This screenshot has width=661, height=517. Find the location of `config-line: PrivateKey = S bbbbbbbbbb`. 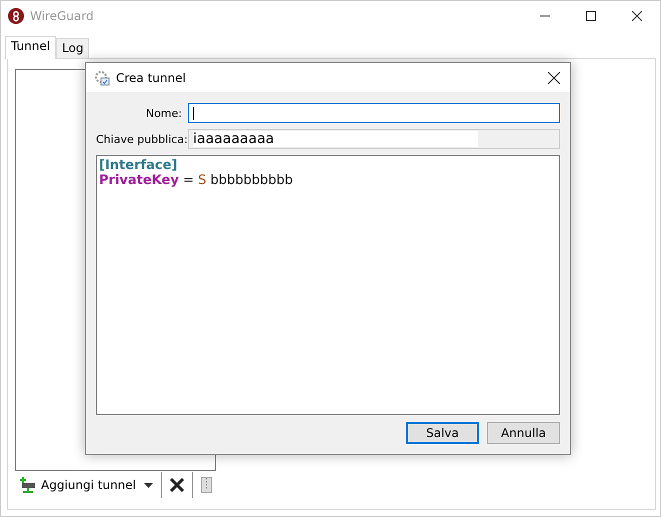

config-line: PrivateKey = S bbbbbbbbbb is located at coordinates (196, 180).